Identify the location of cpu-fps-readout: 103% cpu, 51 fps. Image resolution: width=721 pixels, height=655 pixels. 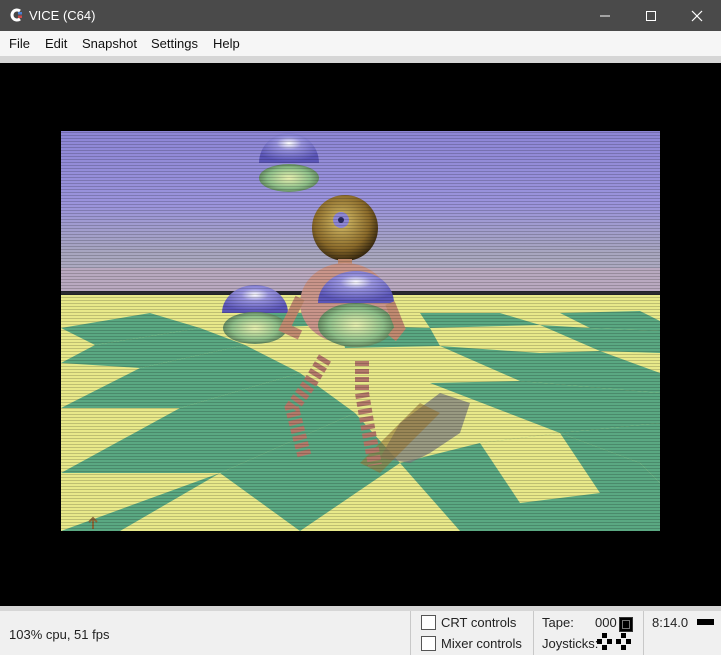
(59, 634).